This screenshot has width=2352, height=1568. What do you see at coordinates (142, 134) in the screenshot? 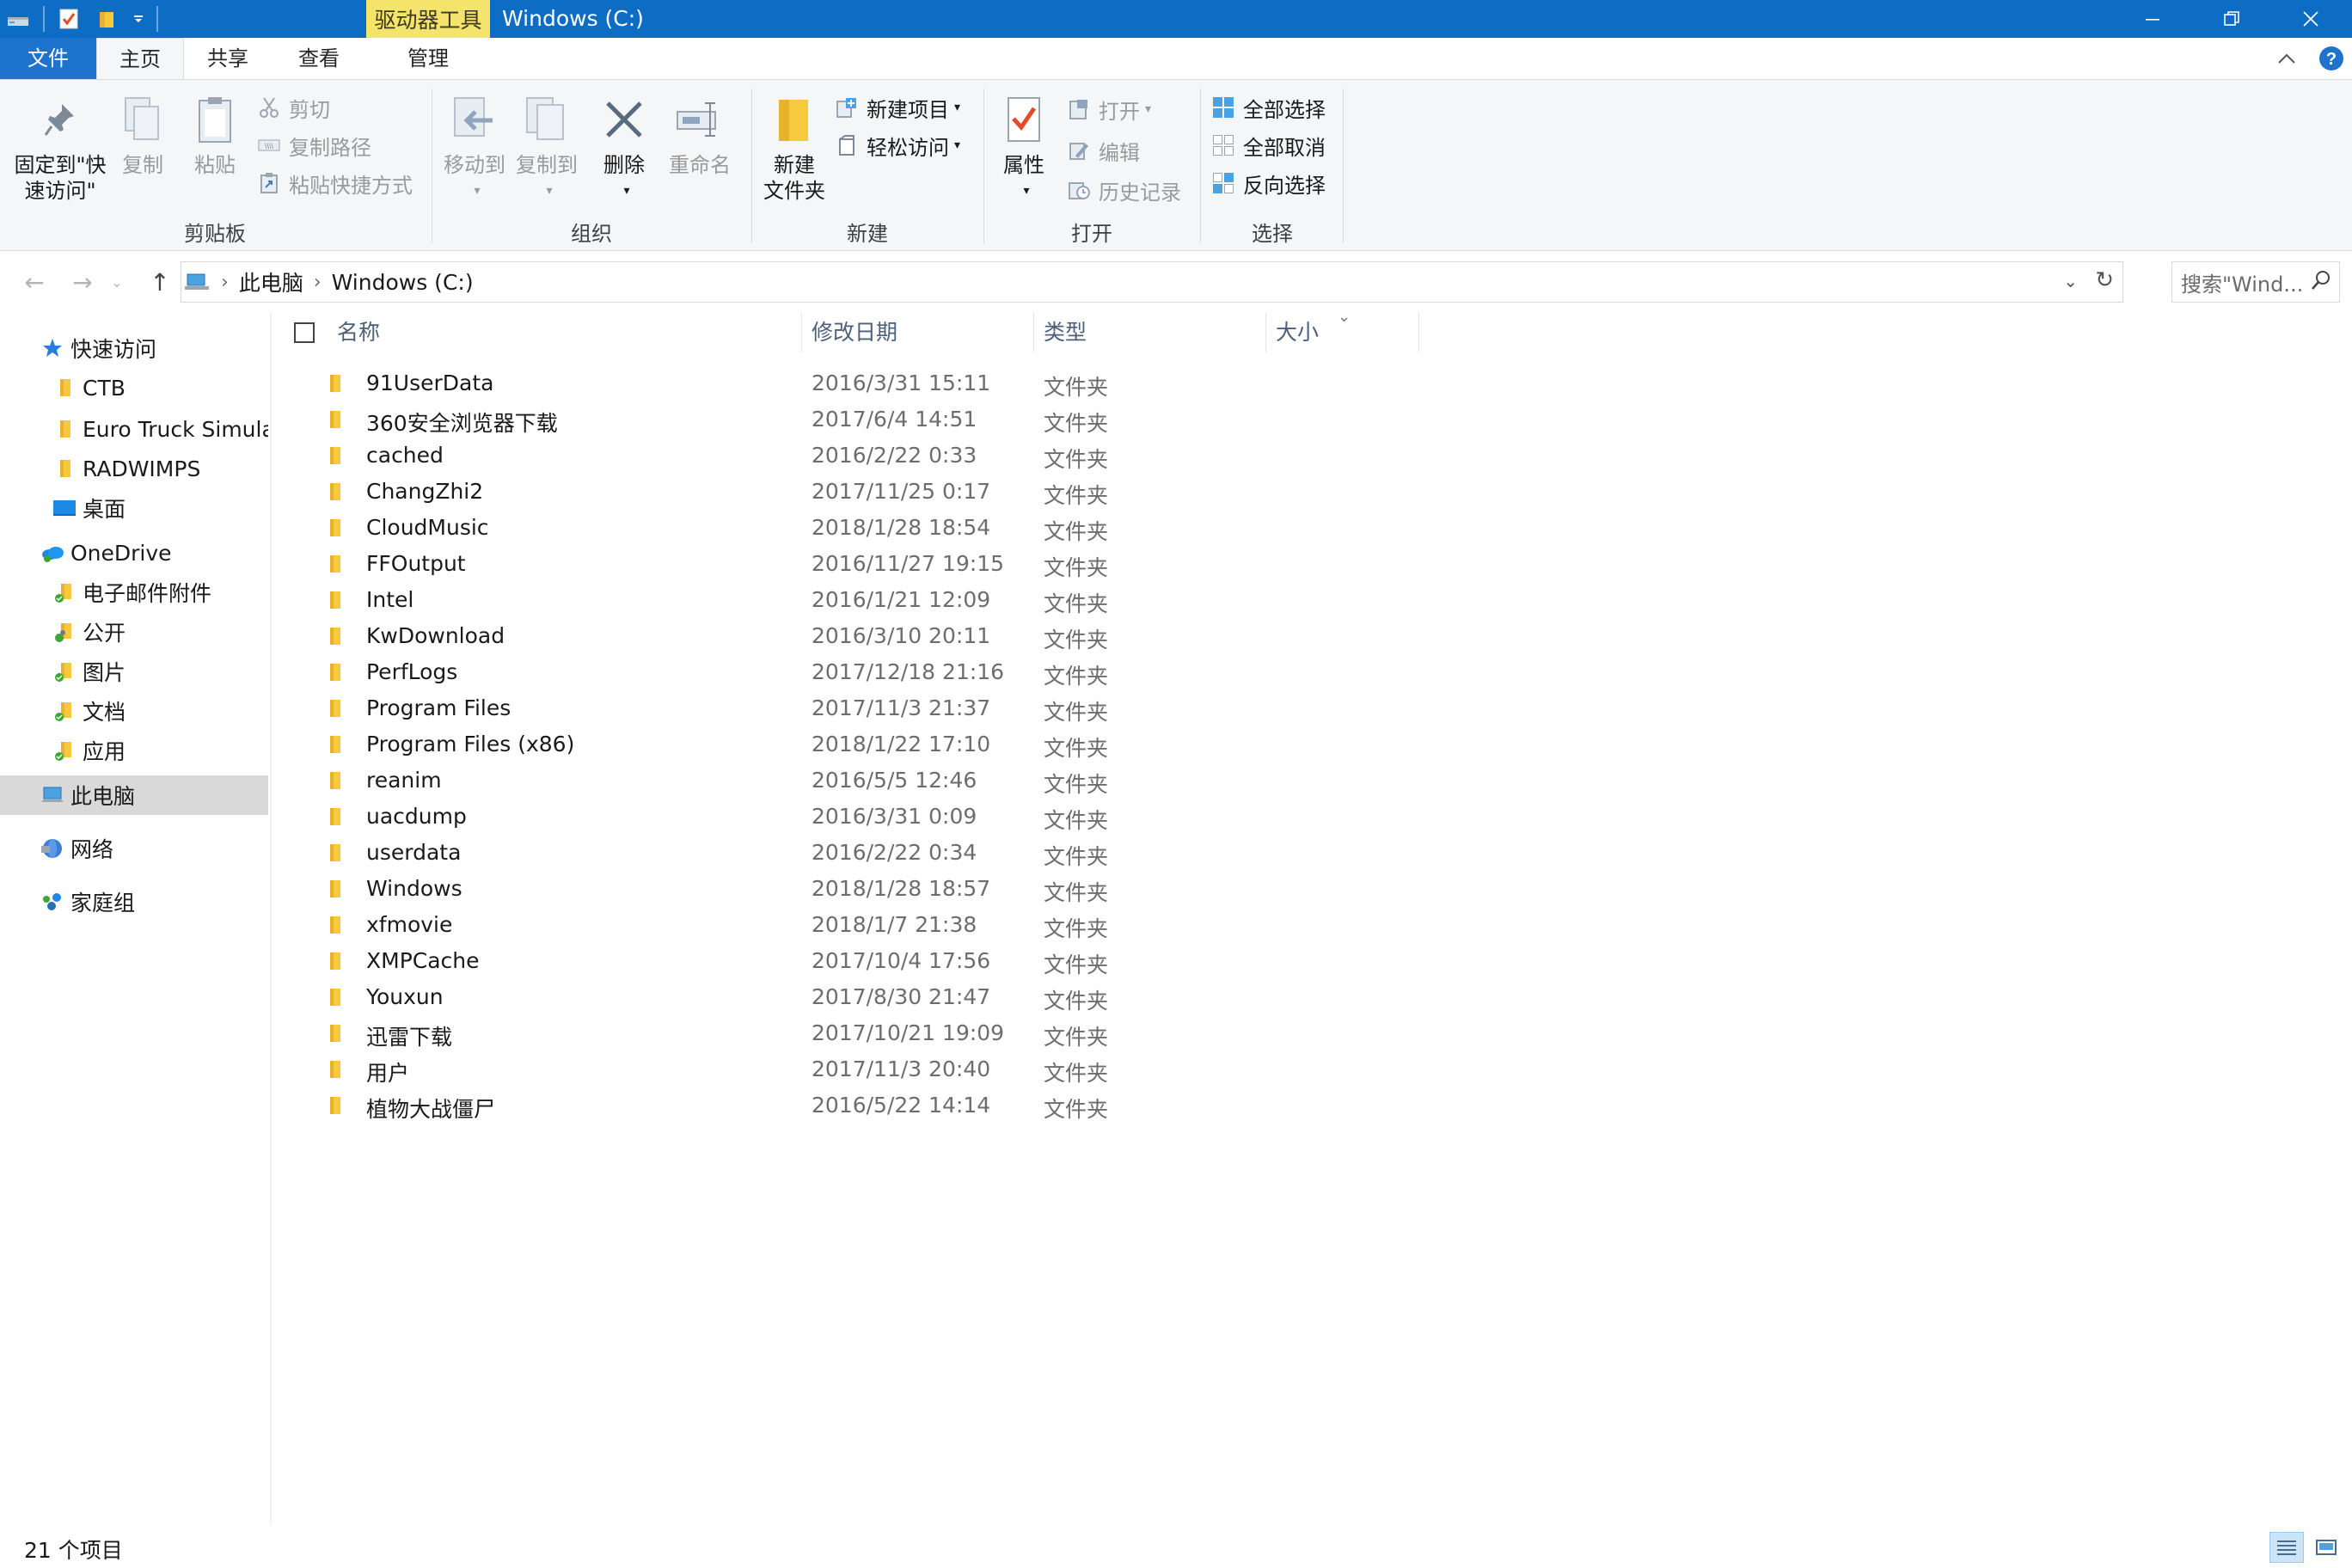
I see `copy-button: 复制` at bounding box center [142, 134].